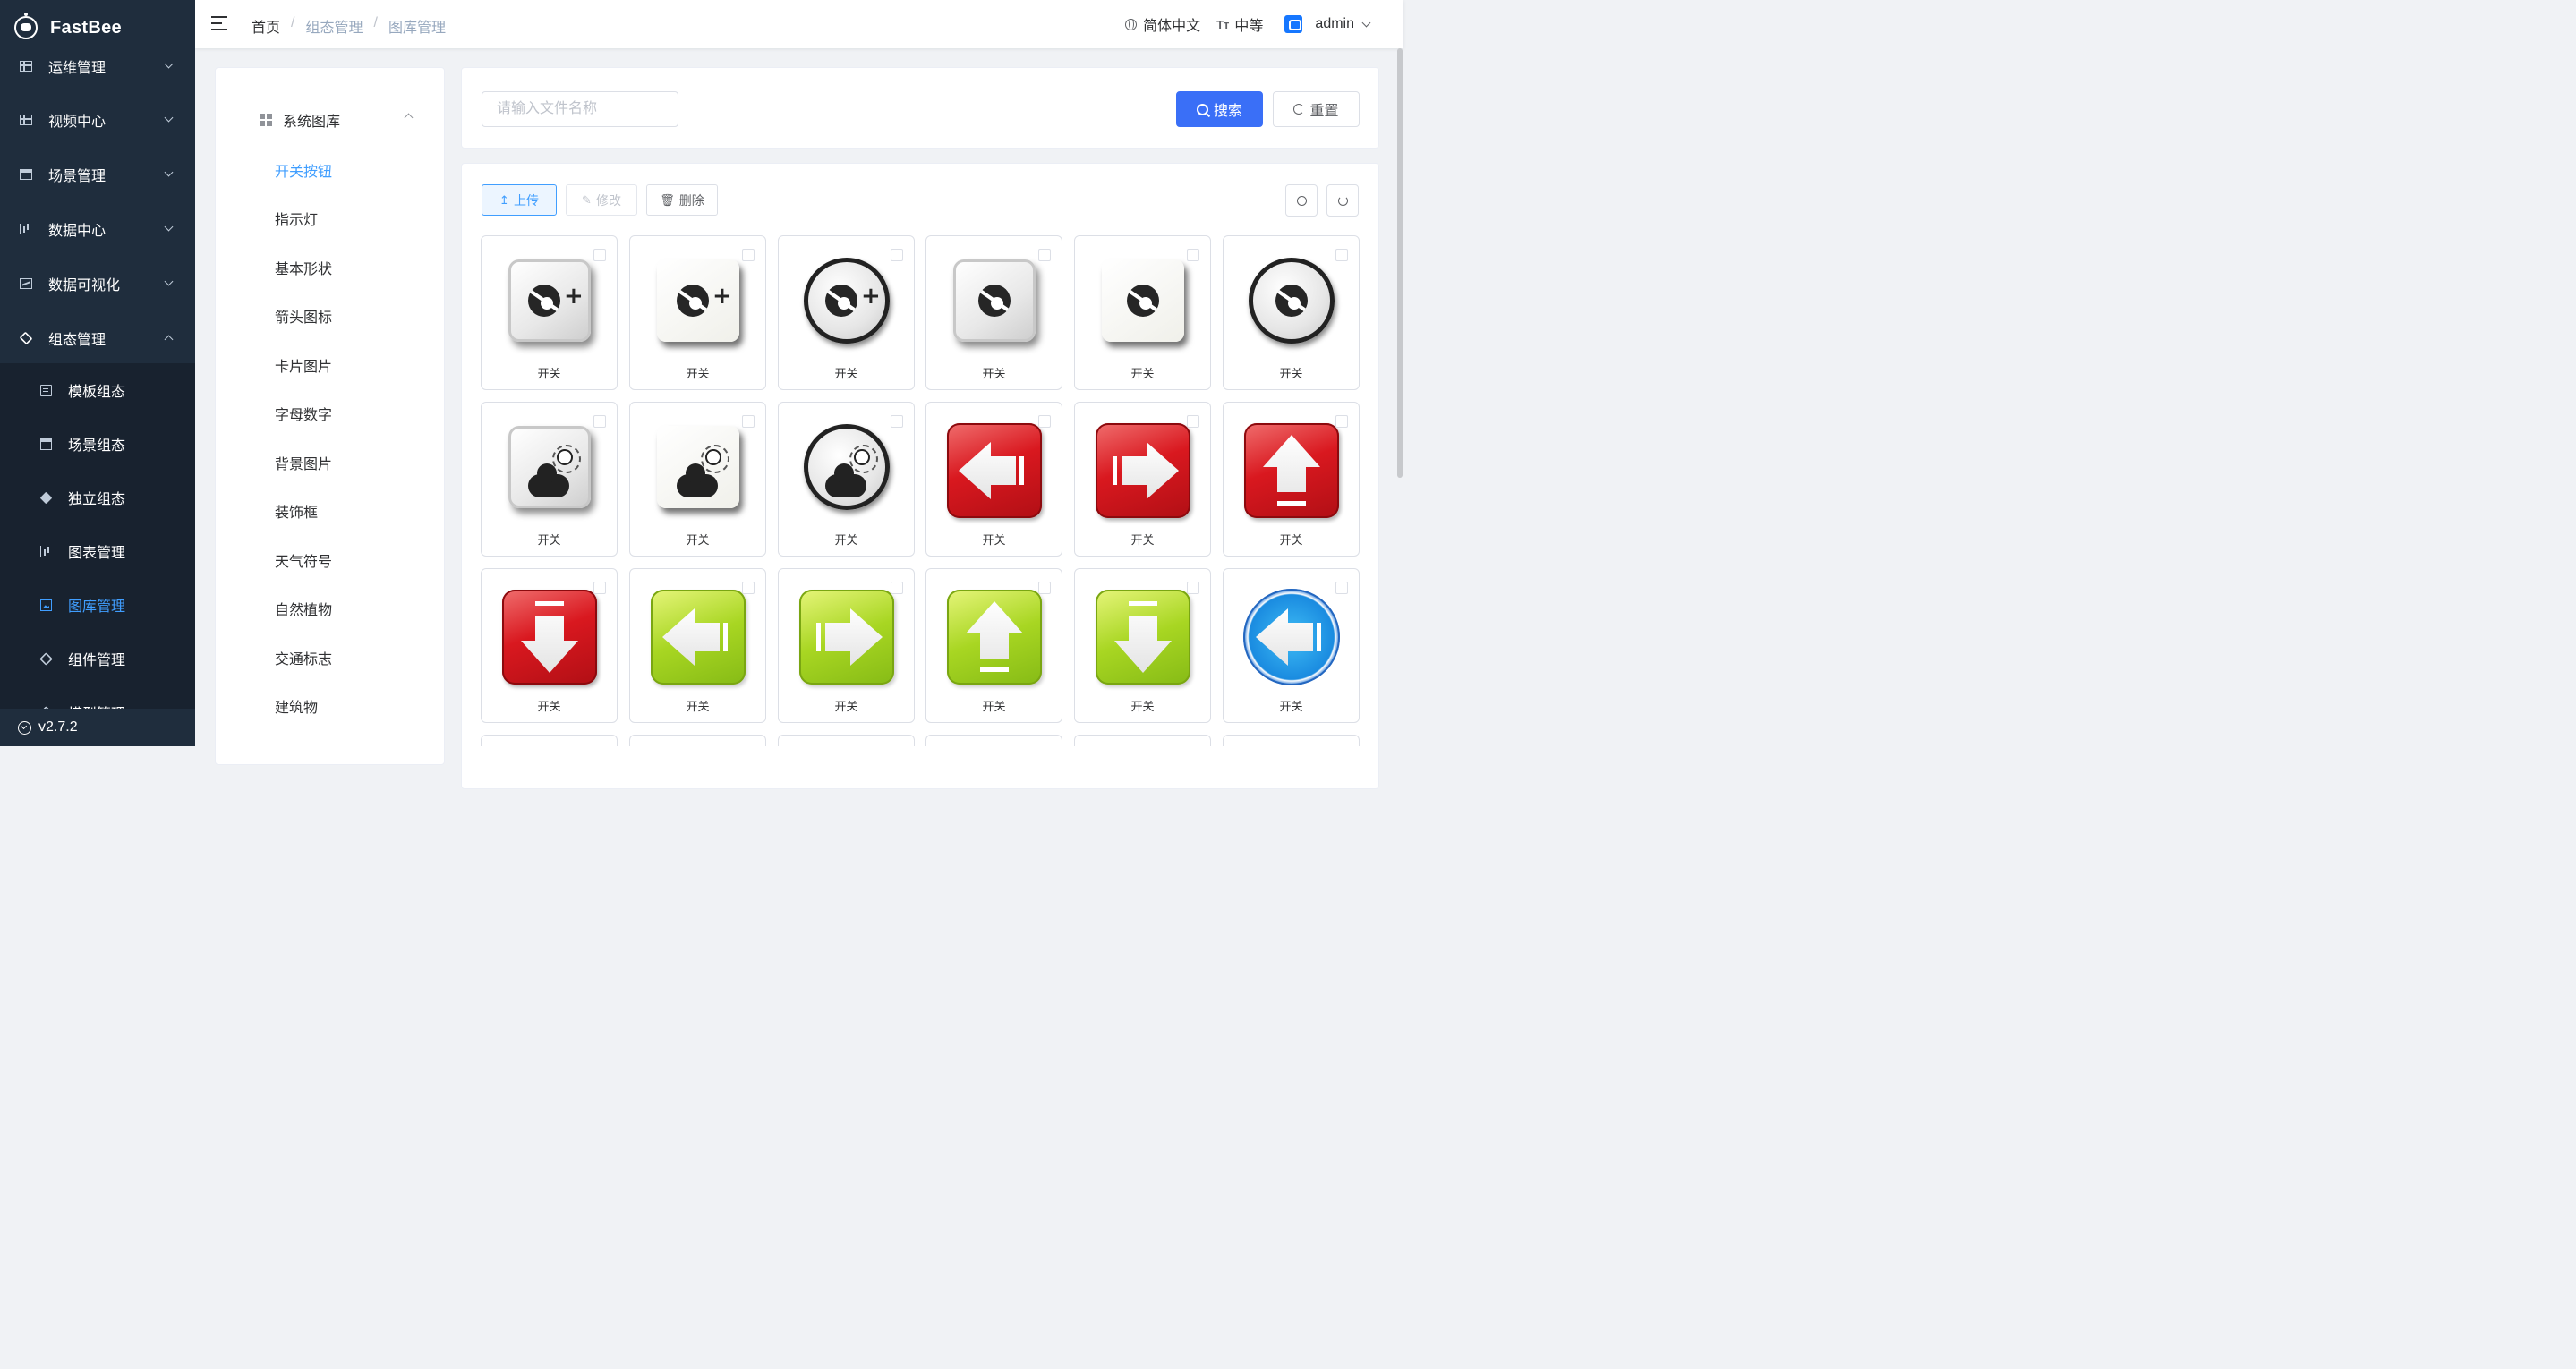  What do you see at coordinates (337, 120) in the screenshot?
I see `category-group-header: 系统图库` at bounding box center [337, 120].